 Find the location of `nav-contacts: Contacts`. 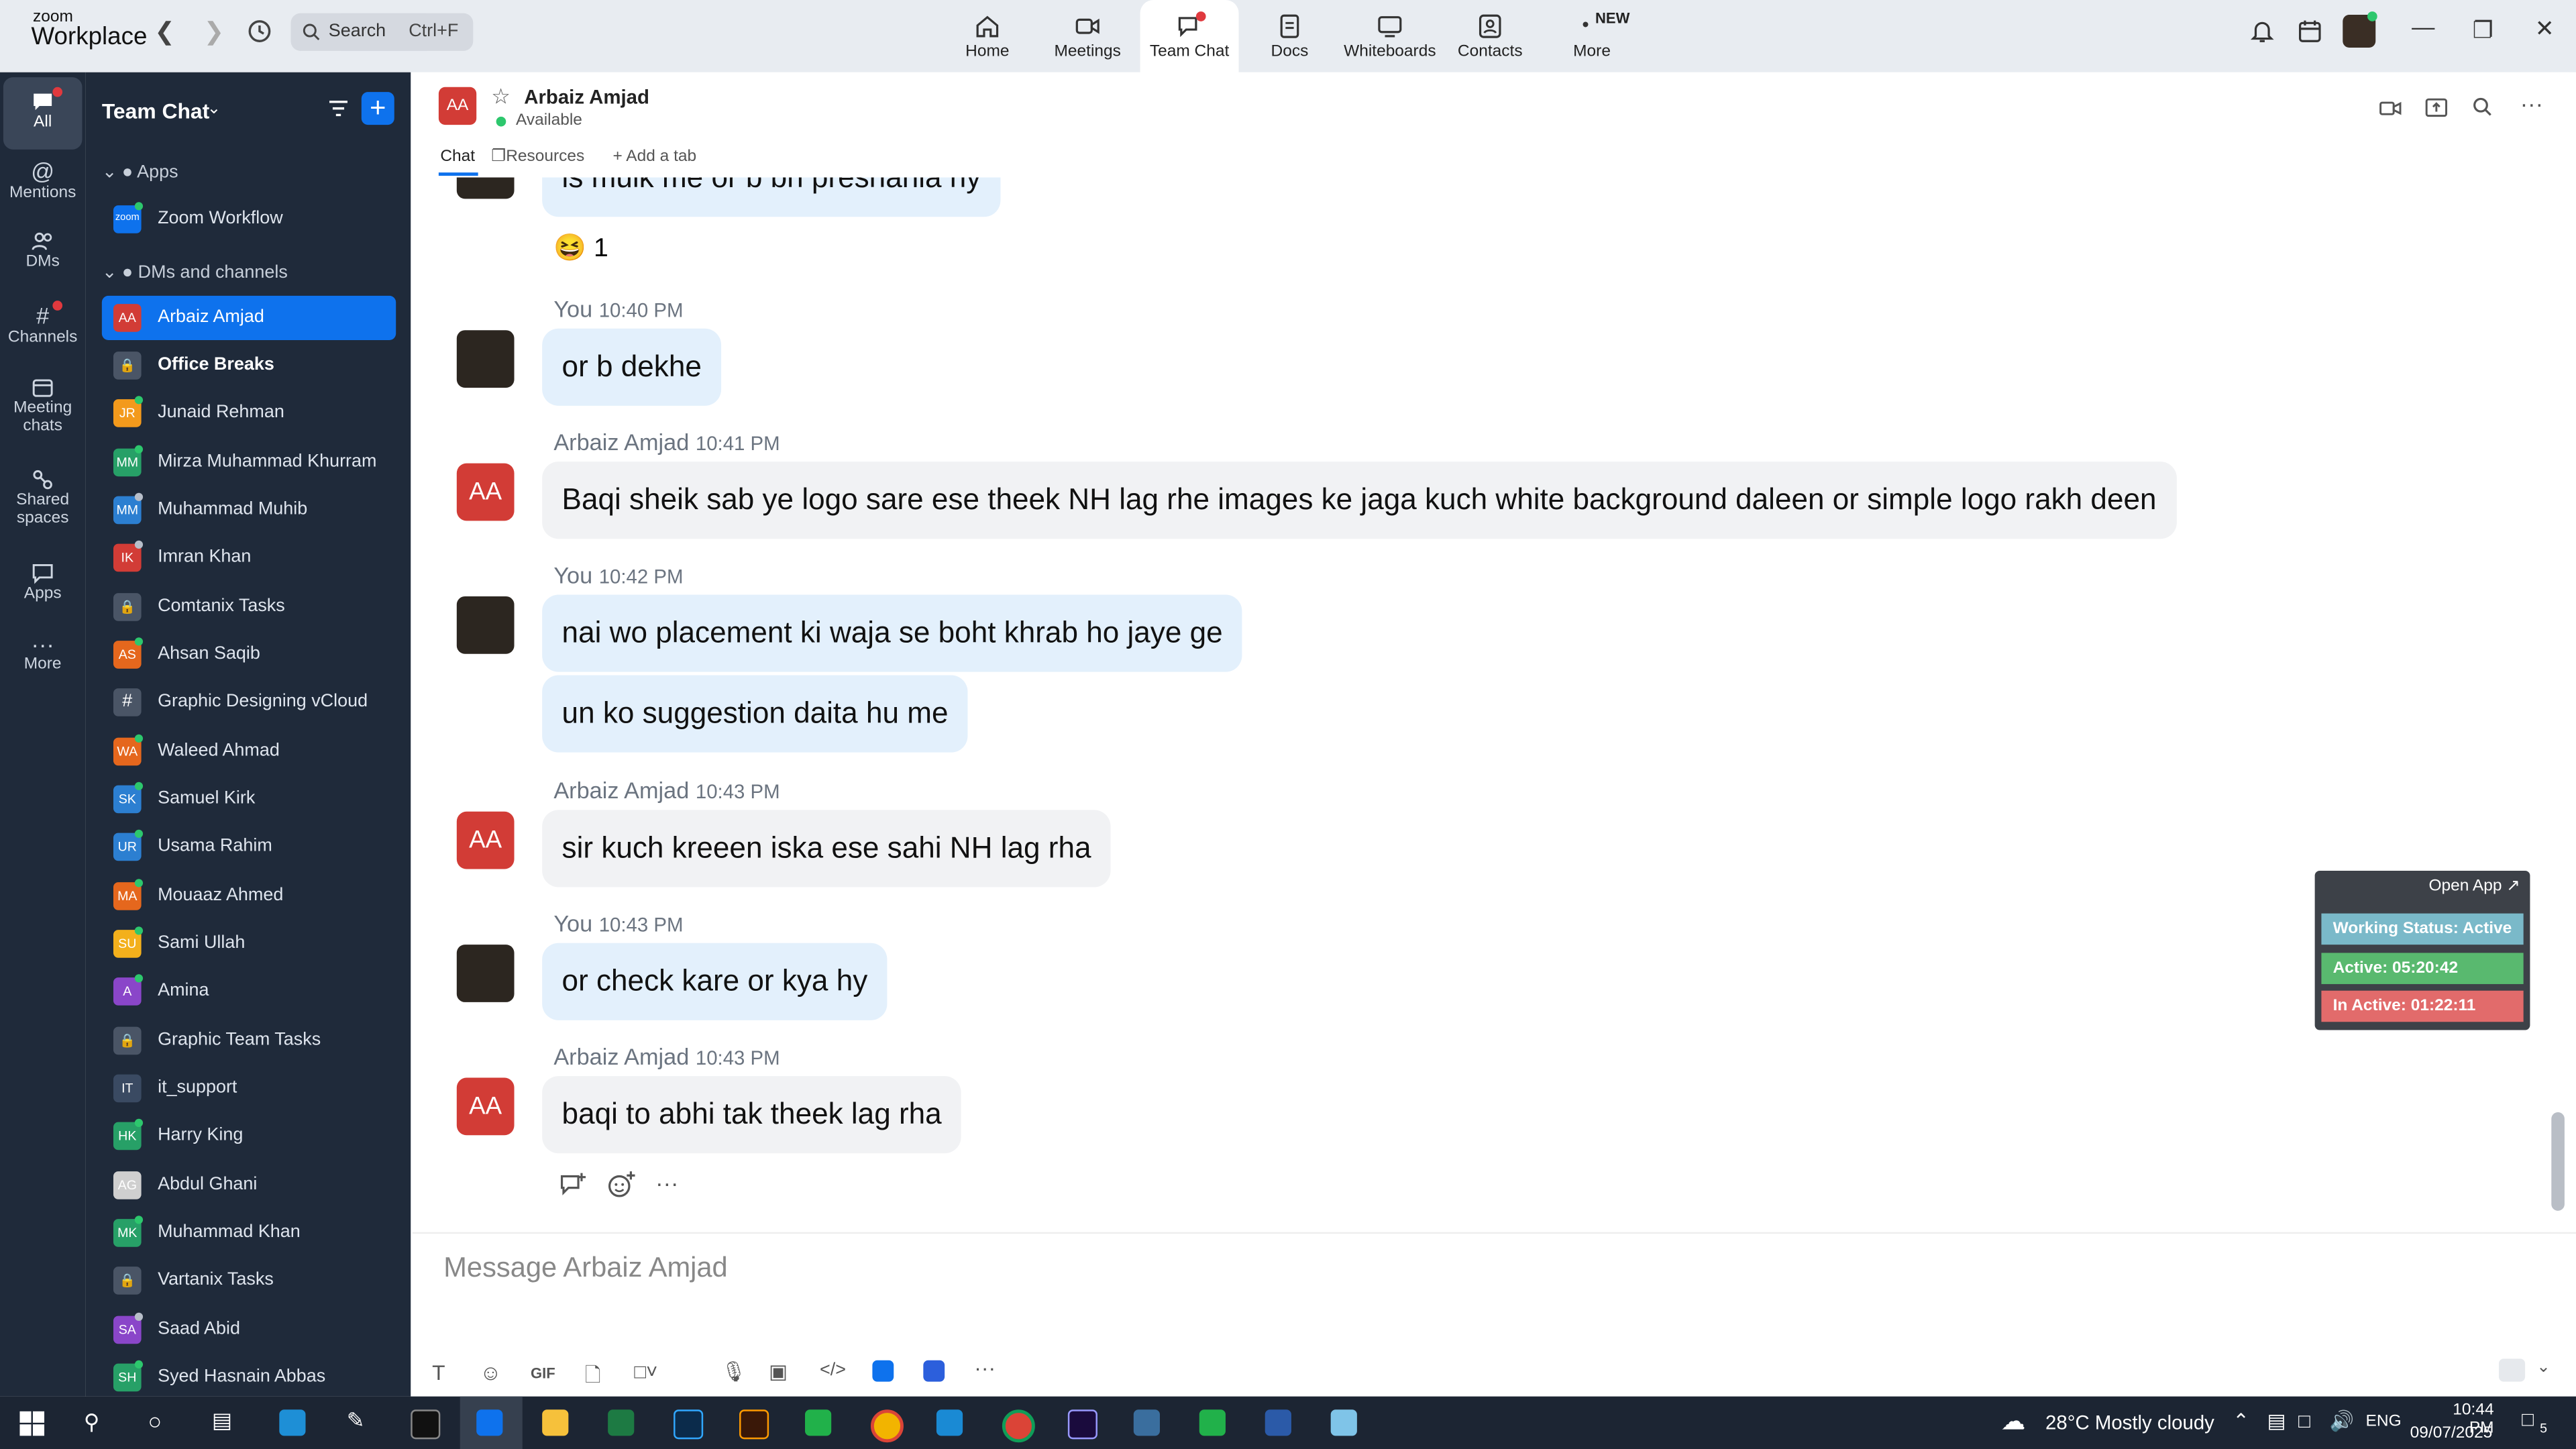

nav-contacts: Contacts is located at coordinates (1490, 36).